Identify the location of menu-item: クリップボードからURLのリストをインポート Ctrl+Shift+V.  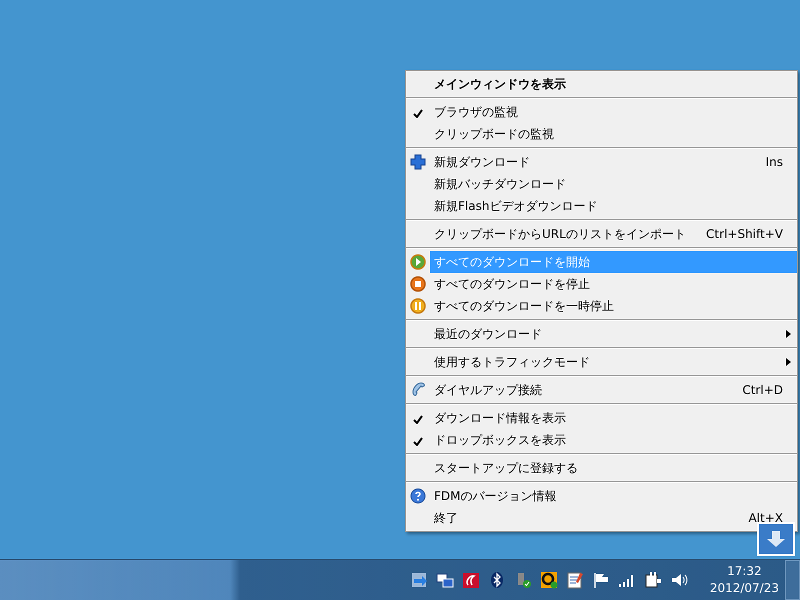
(613, 234).